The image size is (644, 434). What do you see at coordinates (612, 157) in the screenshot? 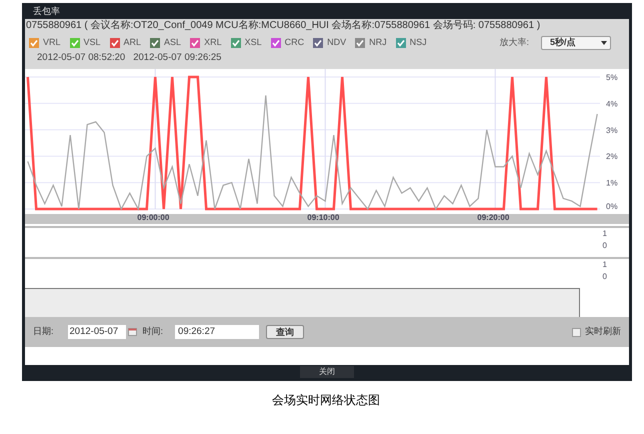
I see `y-tick-label: 2%` at bounding box center [612, 157].